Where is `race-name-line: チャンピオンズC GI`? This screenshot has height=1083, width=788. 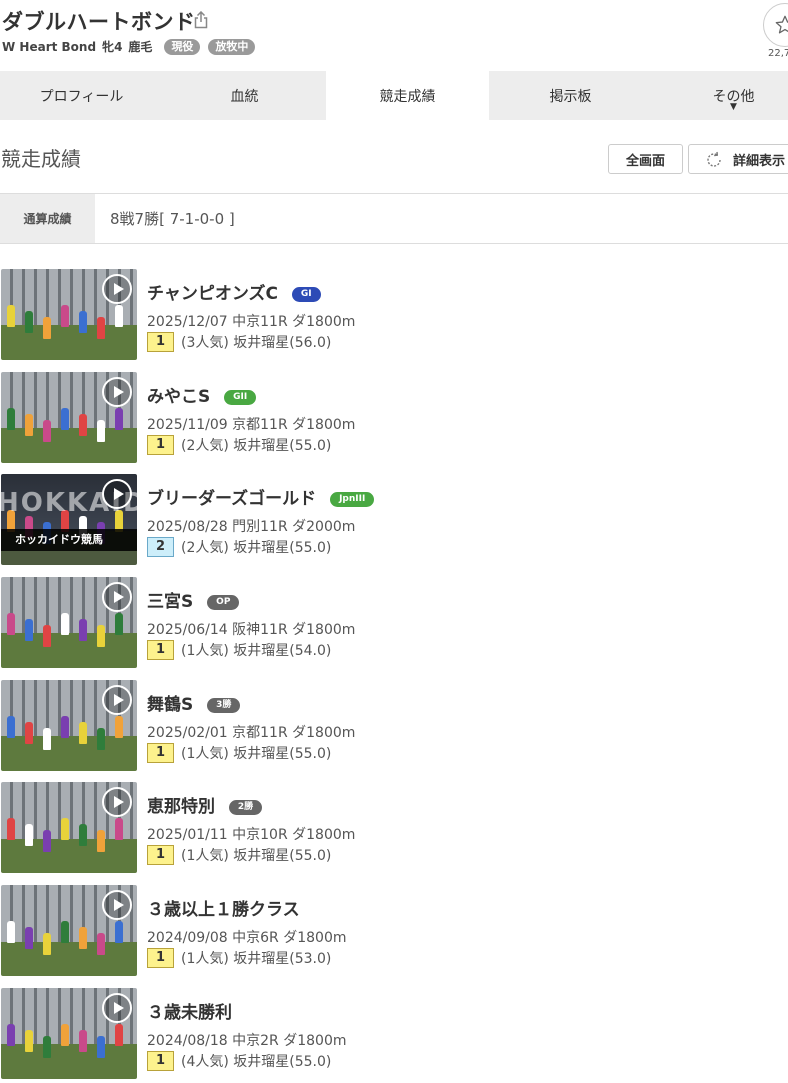 race-name-line: チャンピオンズC GI is located at coordinates (234, 291).